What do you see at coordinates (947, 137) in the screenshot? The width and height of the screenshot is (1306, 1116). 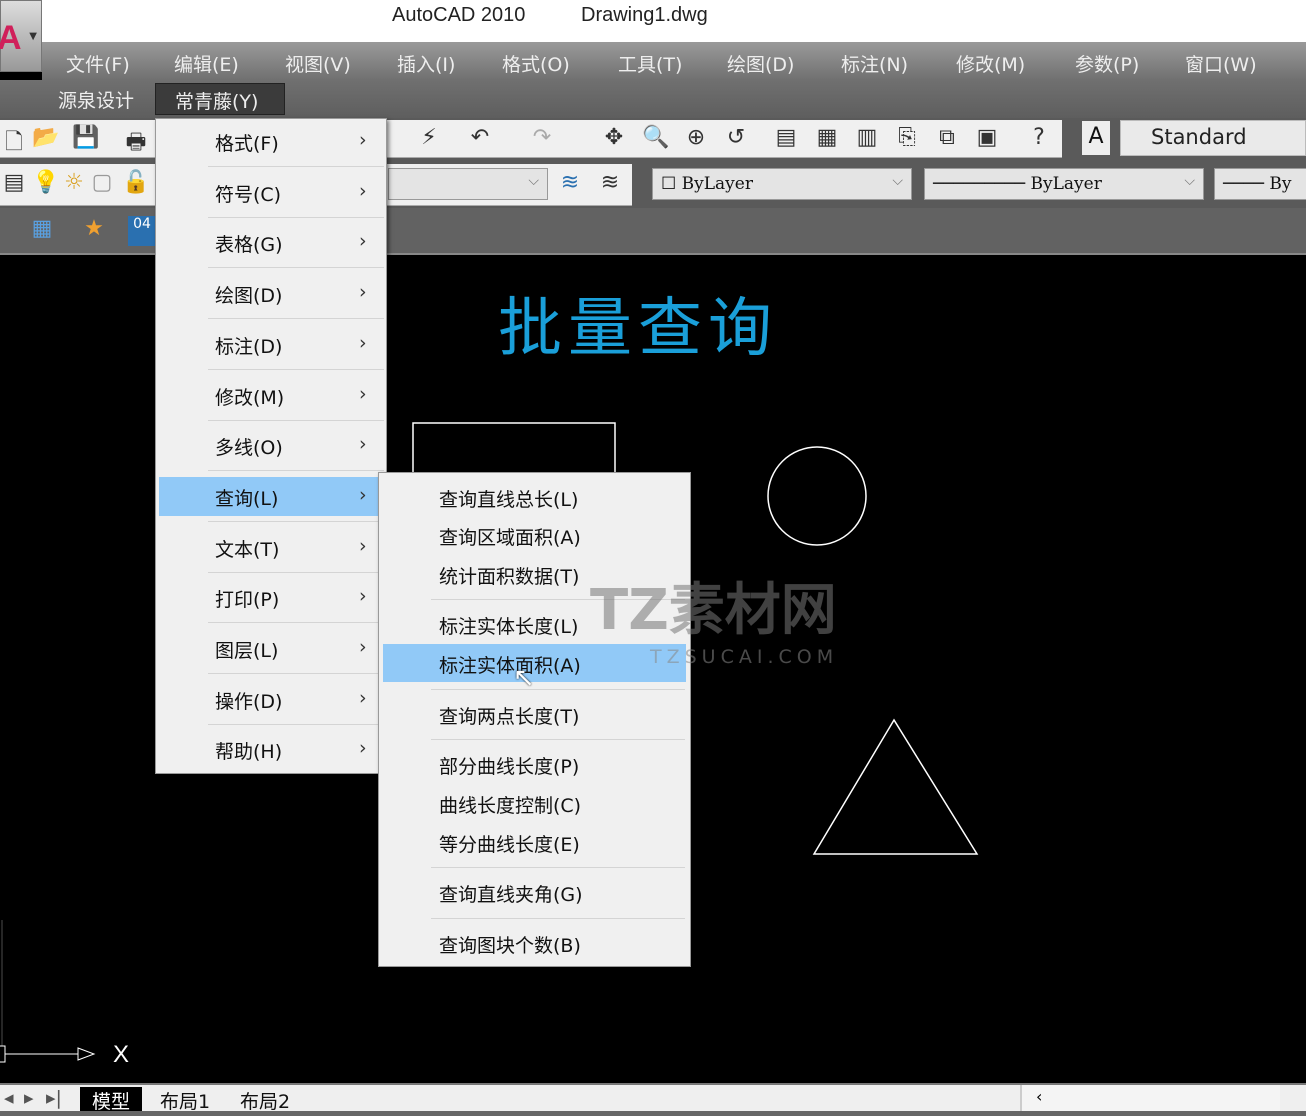 I see `markup-icon: ⧉` at bounding box center [947, 137].